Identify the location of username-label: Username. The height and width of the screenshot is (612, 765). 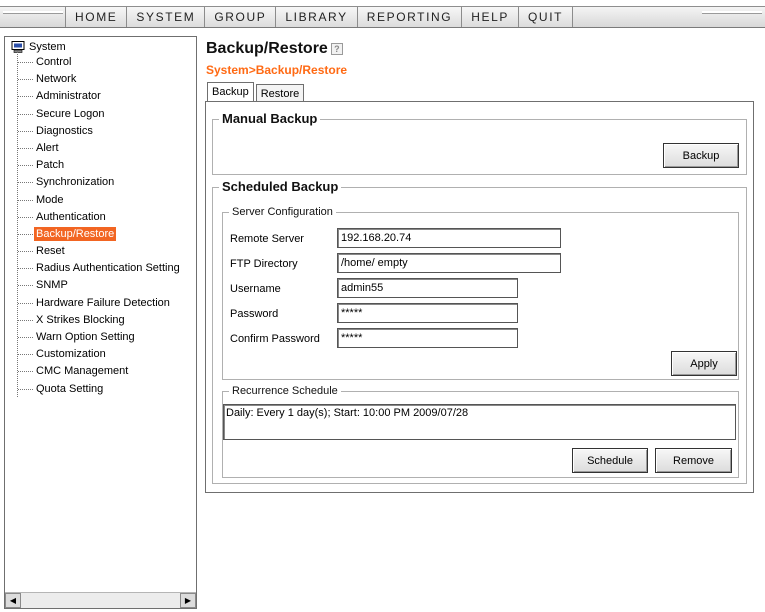
(255, 289).